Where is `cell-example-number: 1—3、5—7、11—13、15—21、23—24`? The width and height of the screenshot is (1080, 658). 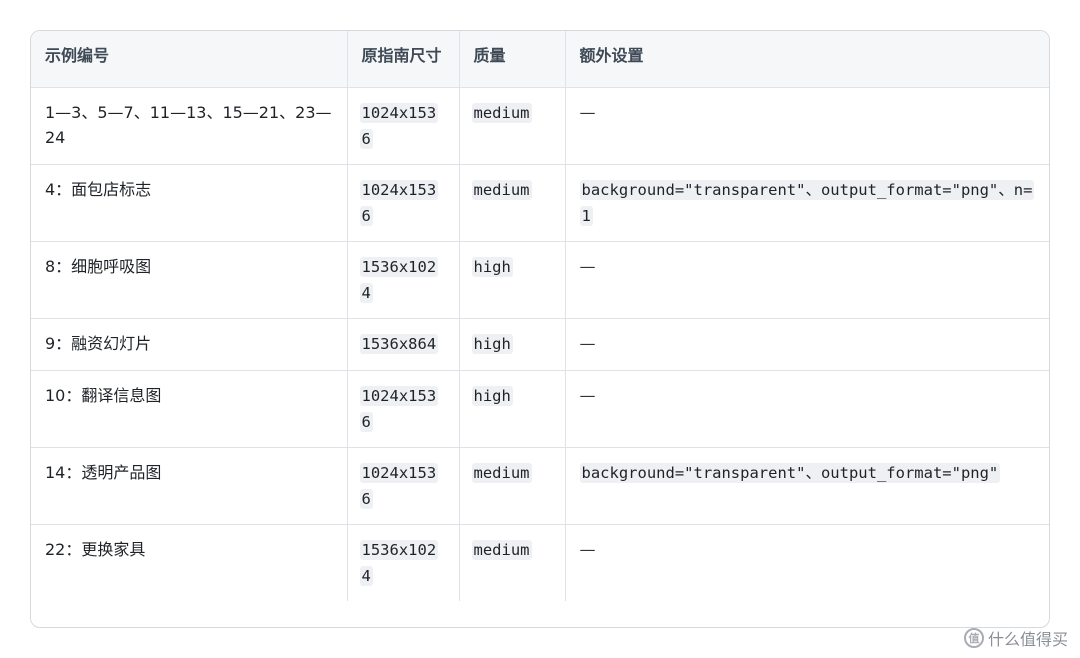 cell-example-number: 1—3、5—7、11—13、15—21、23—24 is located at coordinates (189, 126).